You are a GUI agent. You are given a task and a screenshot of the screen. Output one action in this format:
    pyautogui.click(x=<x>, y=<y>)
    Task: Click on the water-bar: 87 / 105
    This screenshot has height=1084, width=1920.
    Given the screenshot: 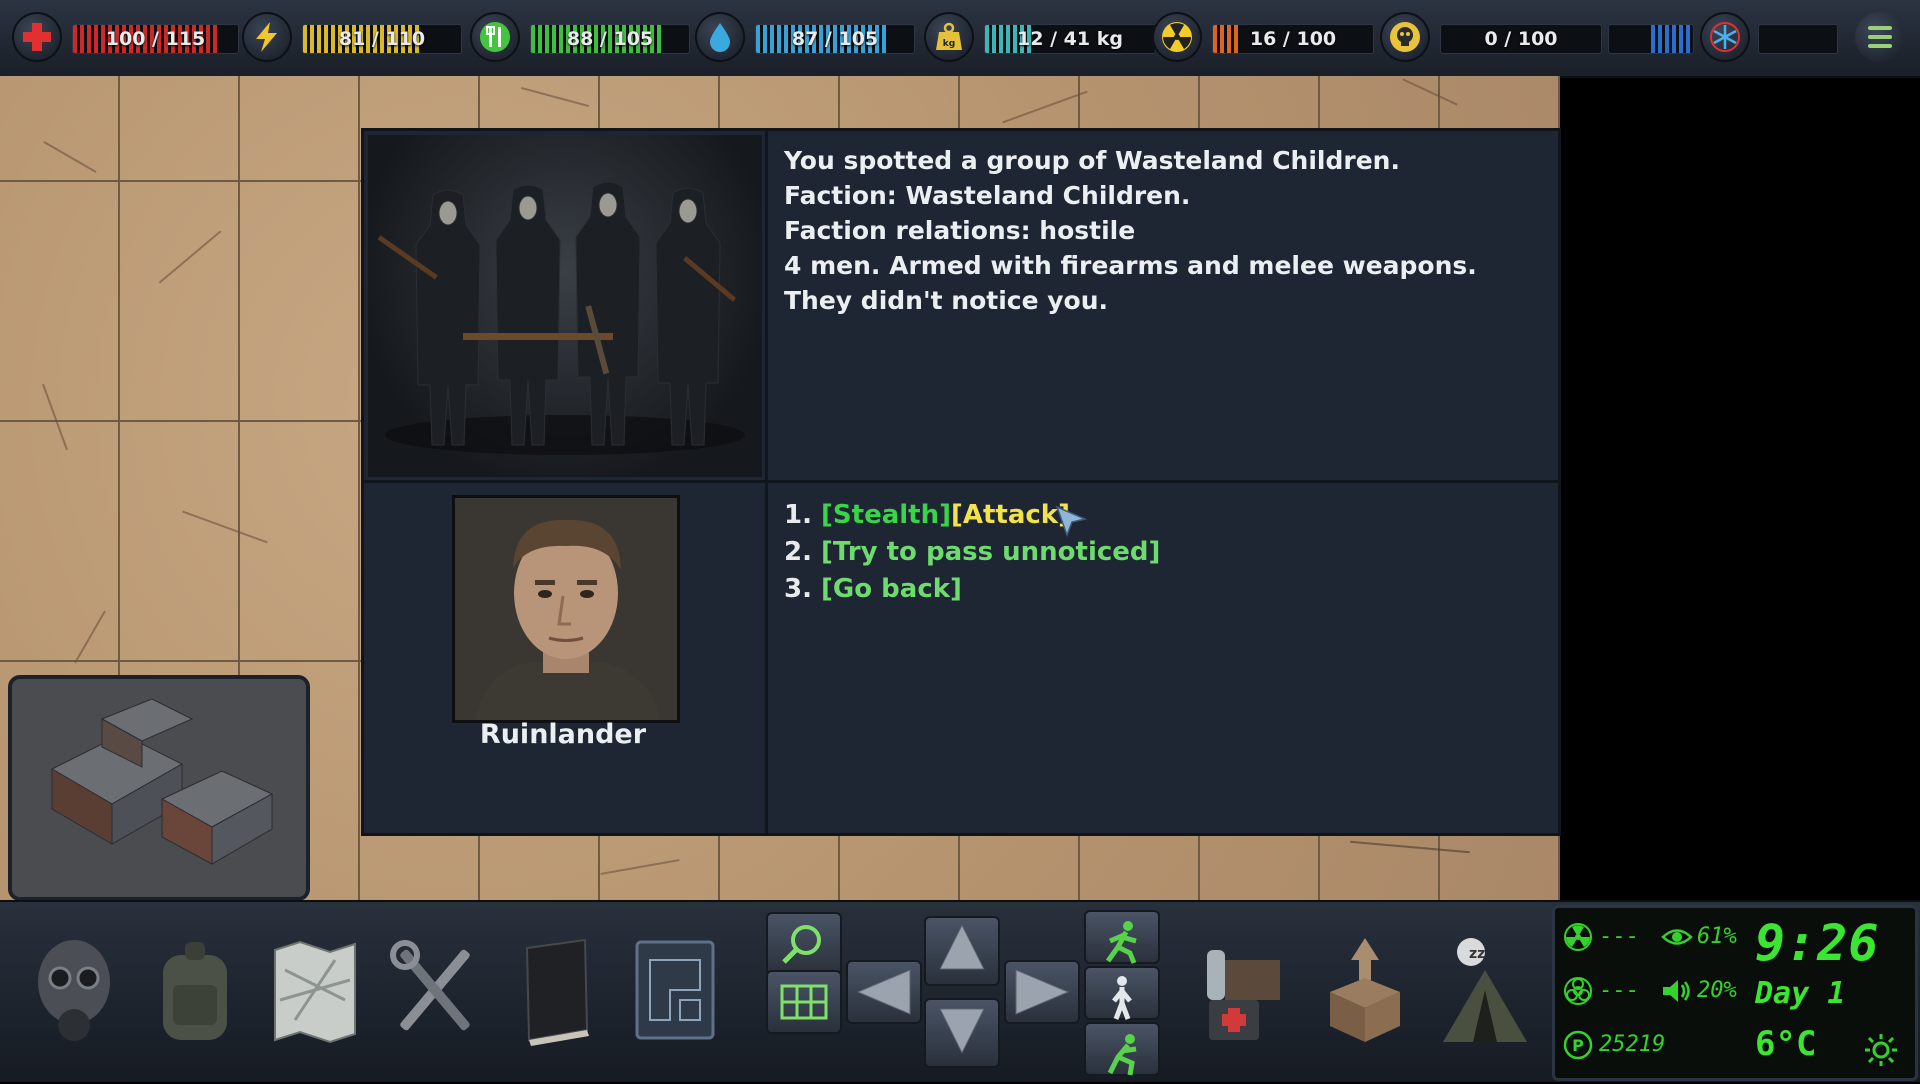 What is the action you would take?
    pyautogui.click(x=835, y=39)
    